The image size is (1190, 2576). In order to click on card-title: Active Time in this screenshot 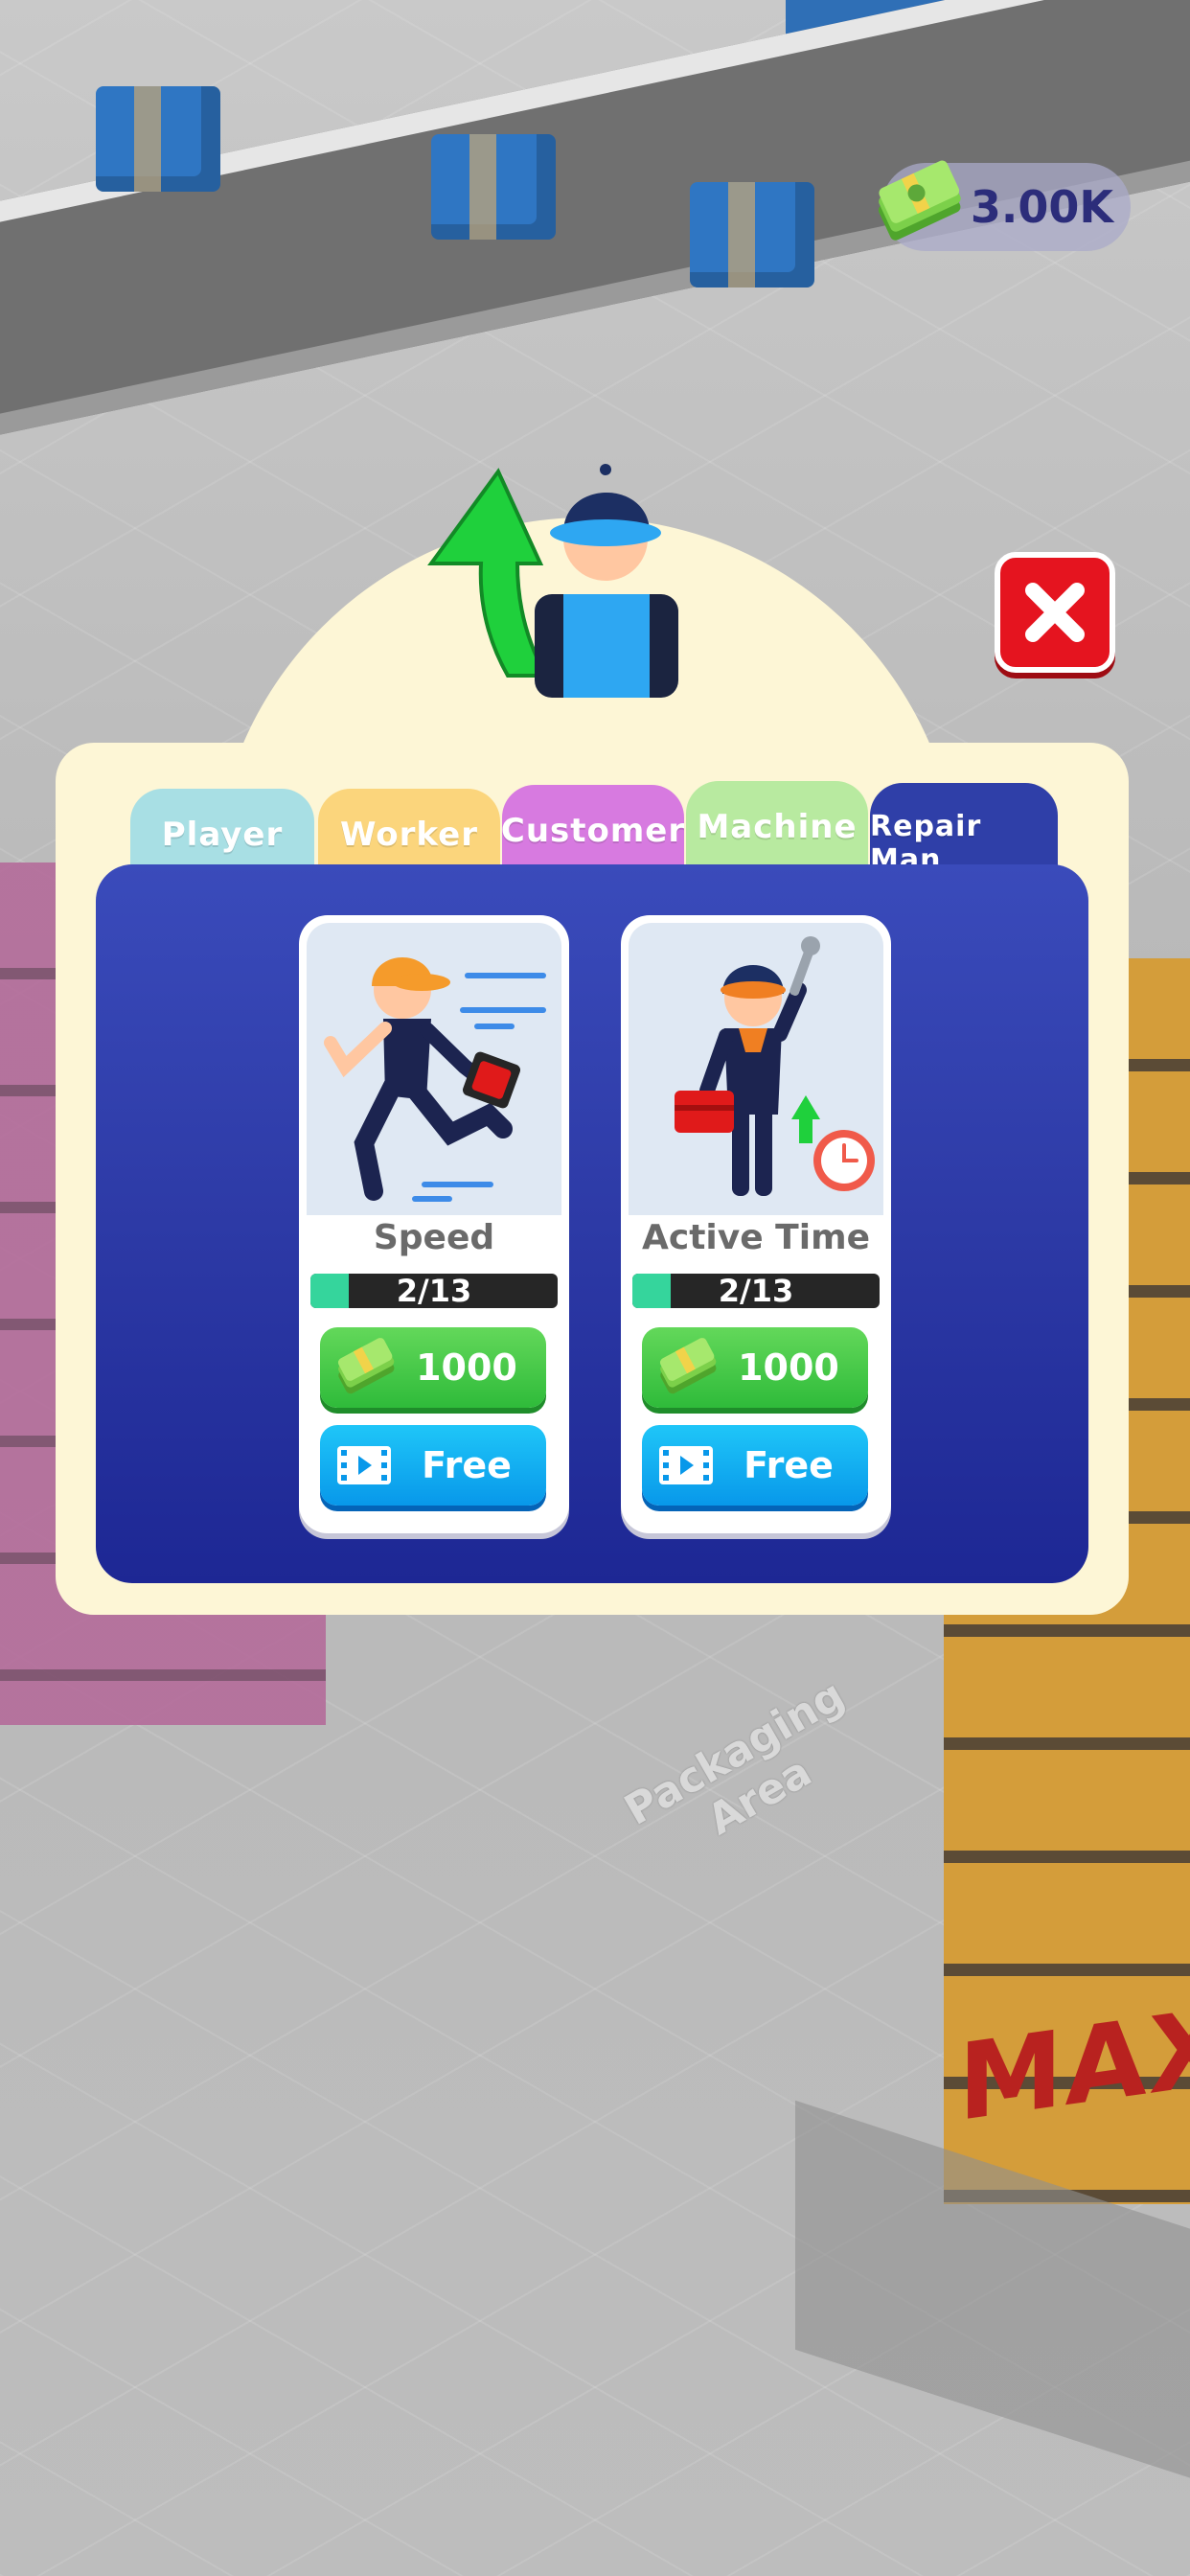, I will do `click(756, 1237)`.